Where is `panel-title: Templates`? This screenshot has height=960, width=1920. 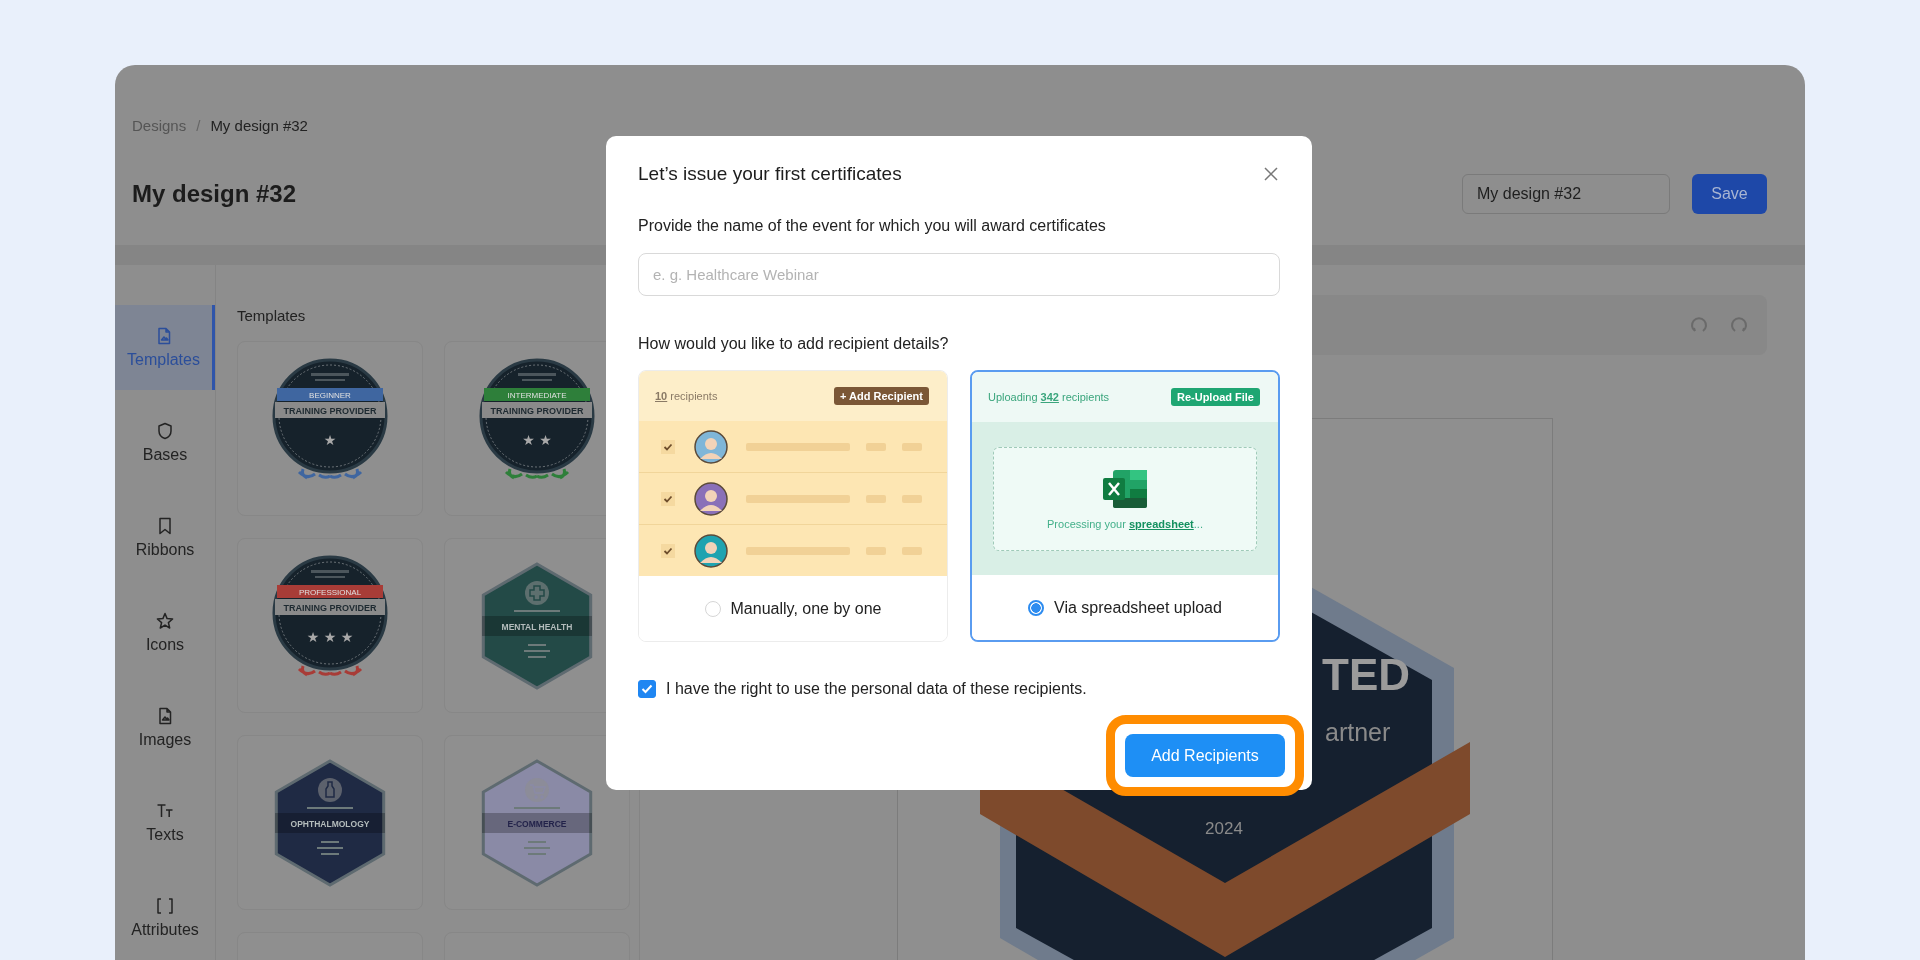 panel-title: Templates is located at coordinates (272, 316).